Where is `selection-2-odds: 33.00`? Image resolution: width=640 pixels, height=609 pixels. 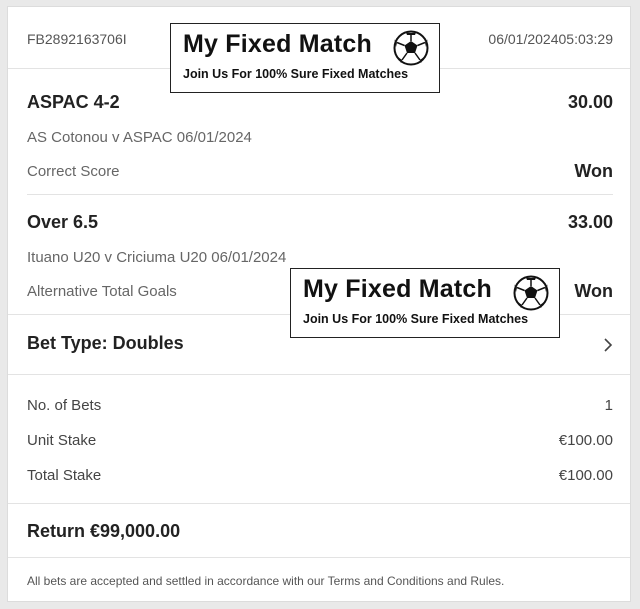
selection-2-odds: 33.00 is located at coordinates (590, 222).